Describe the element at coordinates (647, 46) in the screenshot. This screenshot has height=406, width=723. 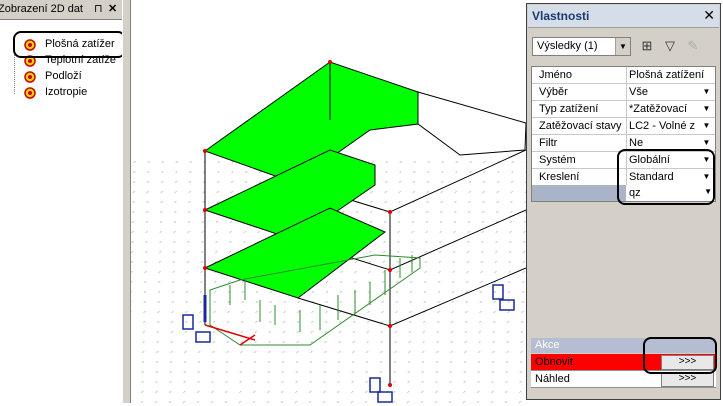
I see `select-icon: ⊞` at that location.